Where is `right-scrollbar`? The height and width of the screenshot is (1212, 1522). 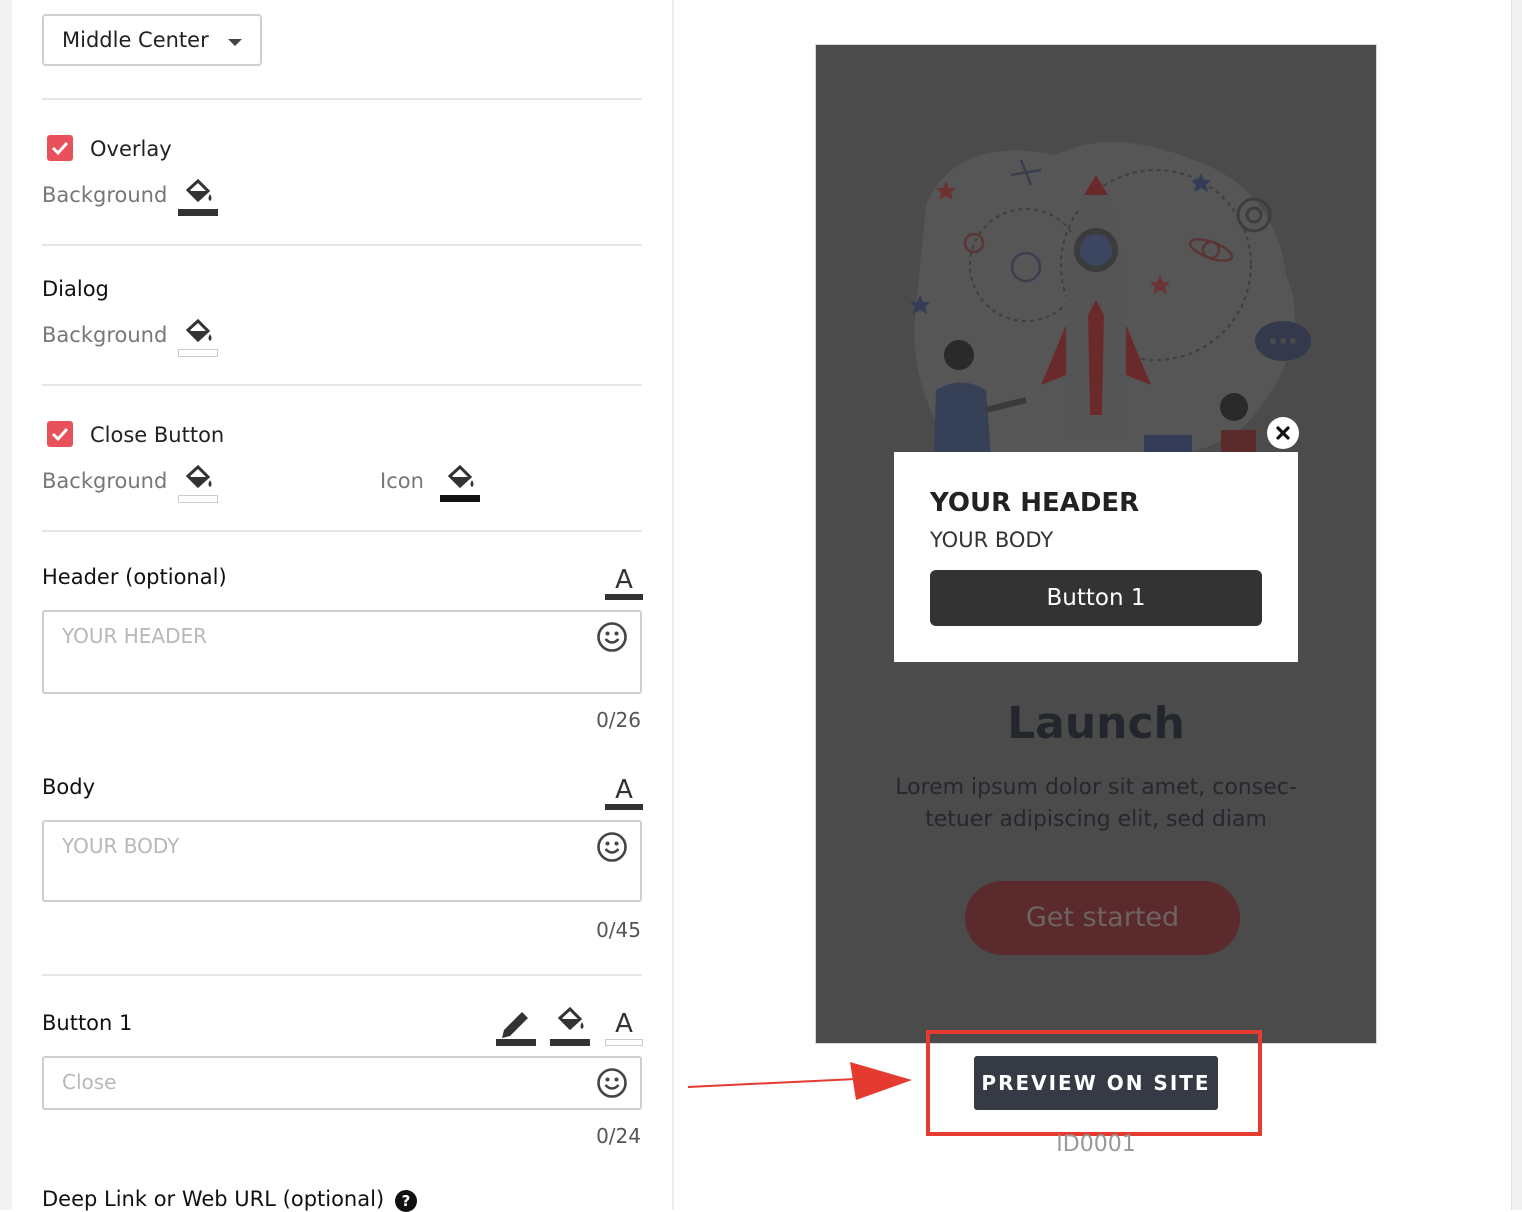
right-scrollbar is located at coordinates (1516, 605).